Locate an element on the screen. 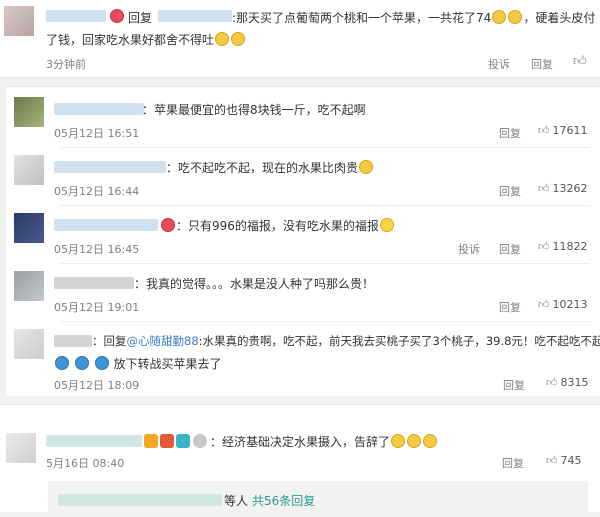  comment-text-line2: 放下转战买苹果去了 is located at coordinates (138, 363).